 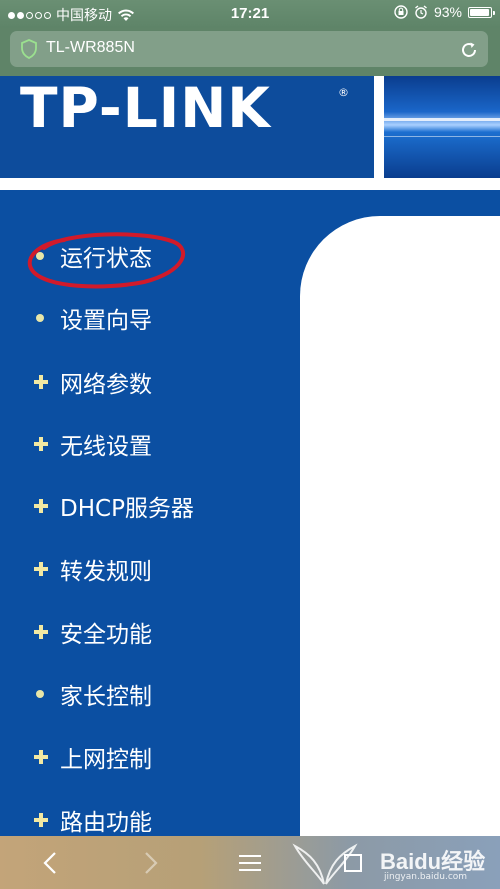 I want to click on sidebar-item: 网络参数, so click(x=93, y=382).